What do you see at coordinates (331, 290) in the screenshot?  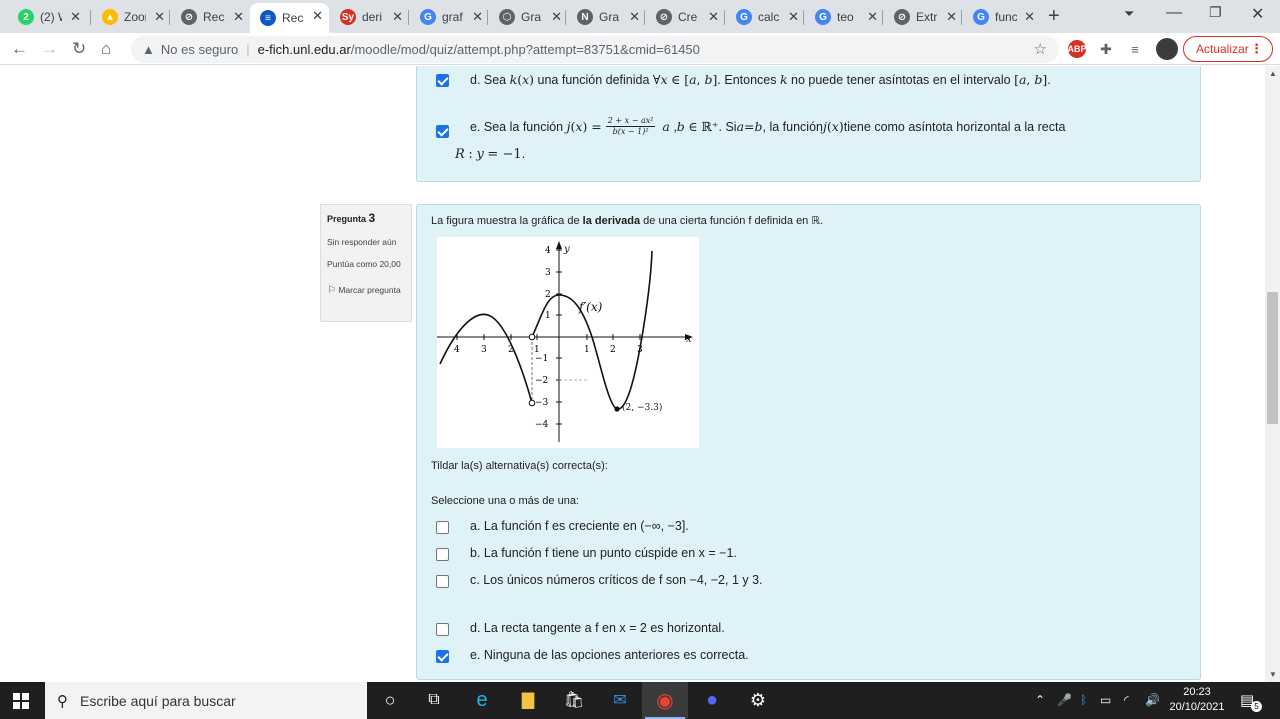 I see `flag-icon: ⚐` at bounding box center [331, 290].